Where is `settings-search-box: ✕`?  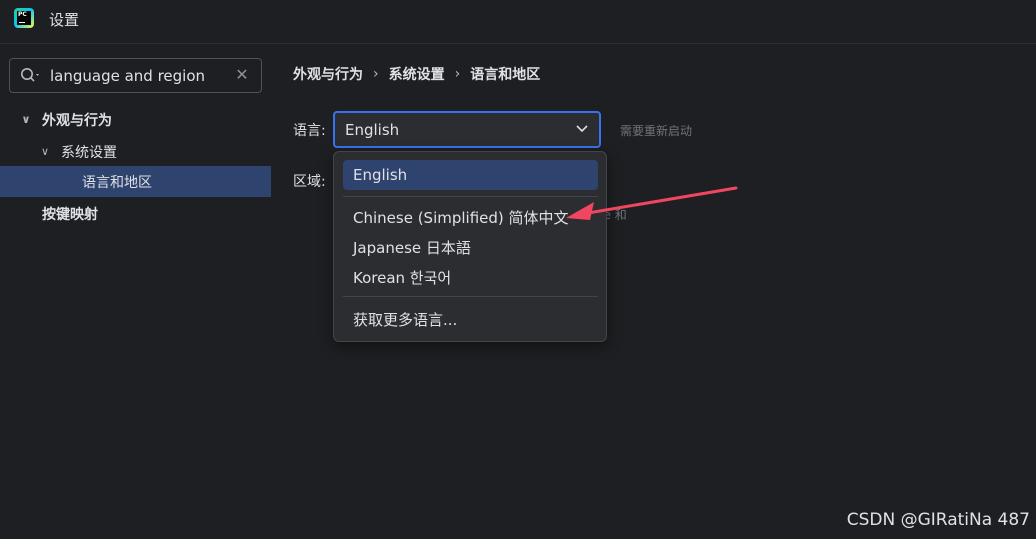
settings-search-box: ✕ is located at coordinates (135, 75).